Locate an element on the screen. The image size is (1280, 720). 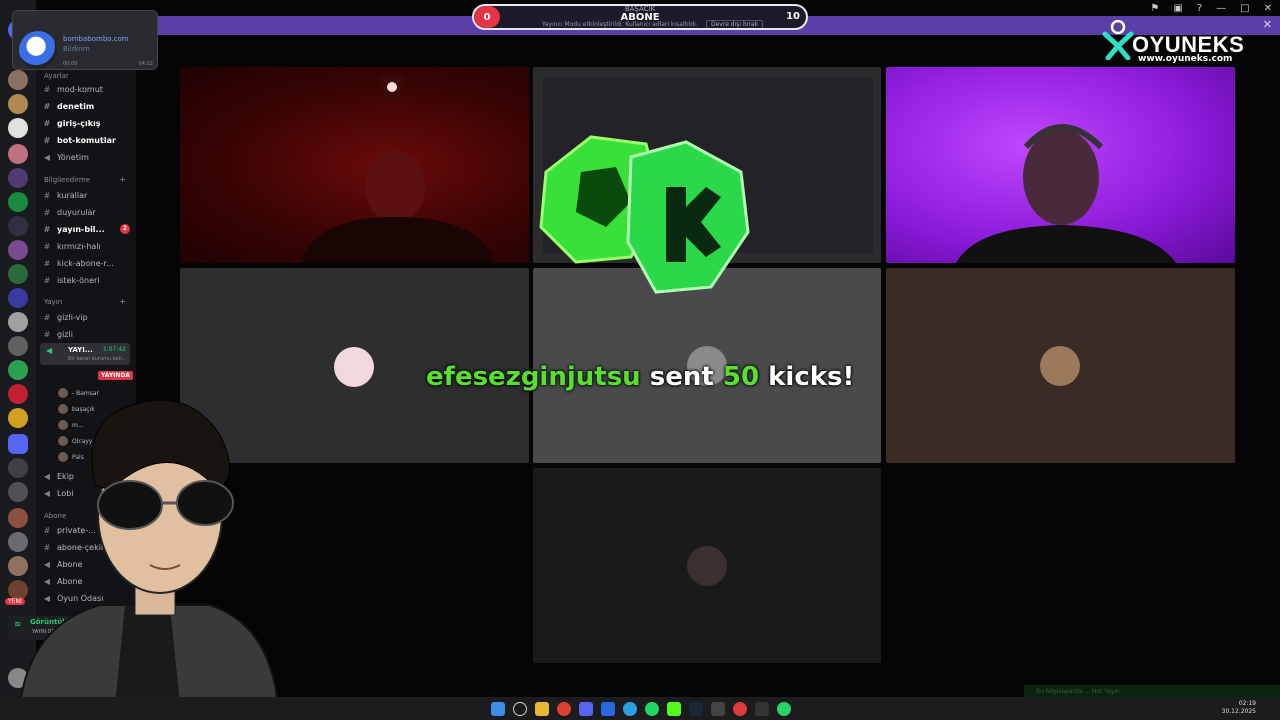
popup-title: bombabombo.com is located at coordinates (96, 39).